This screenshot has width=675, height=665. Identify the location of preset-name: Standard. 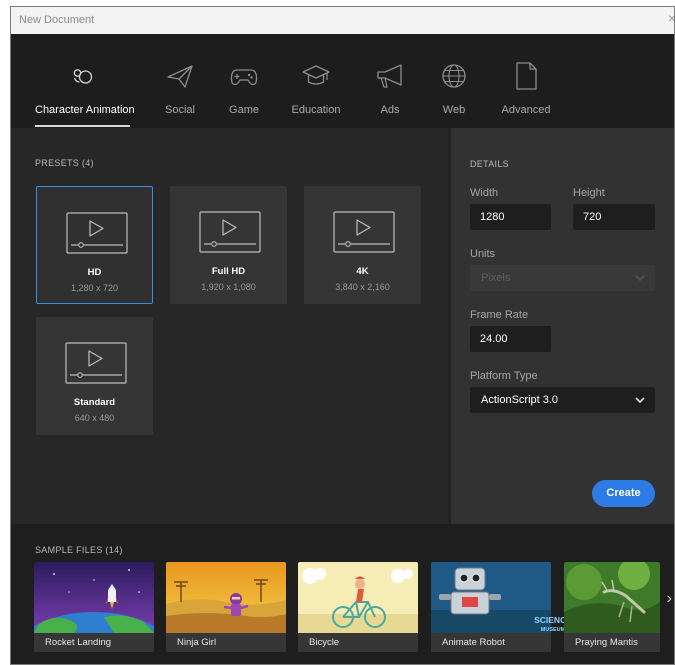
(94, 402).